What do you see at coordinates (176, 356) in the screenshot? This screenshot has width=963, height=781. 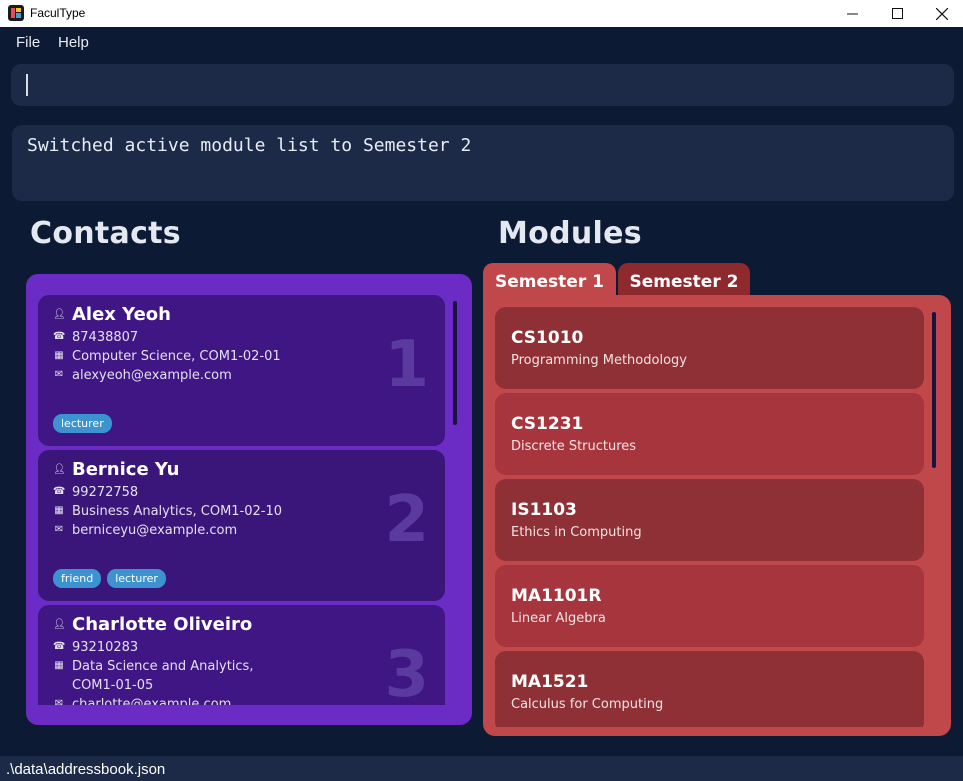 I see `contact-office: Computer Science, COM1-02-01` at bounding box center [176, 356].